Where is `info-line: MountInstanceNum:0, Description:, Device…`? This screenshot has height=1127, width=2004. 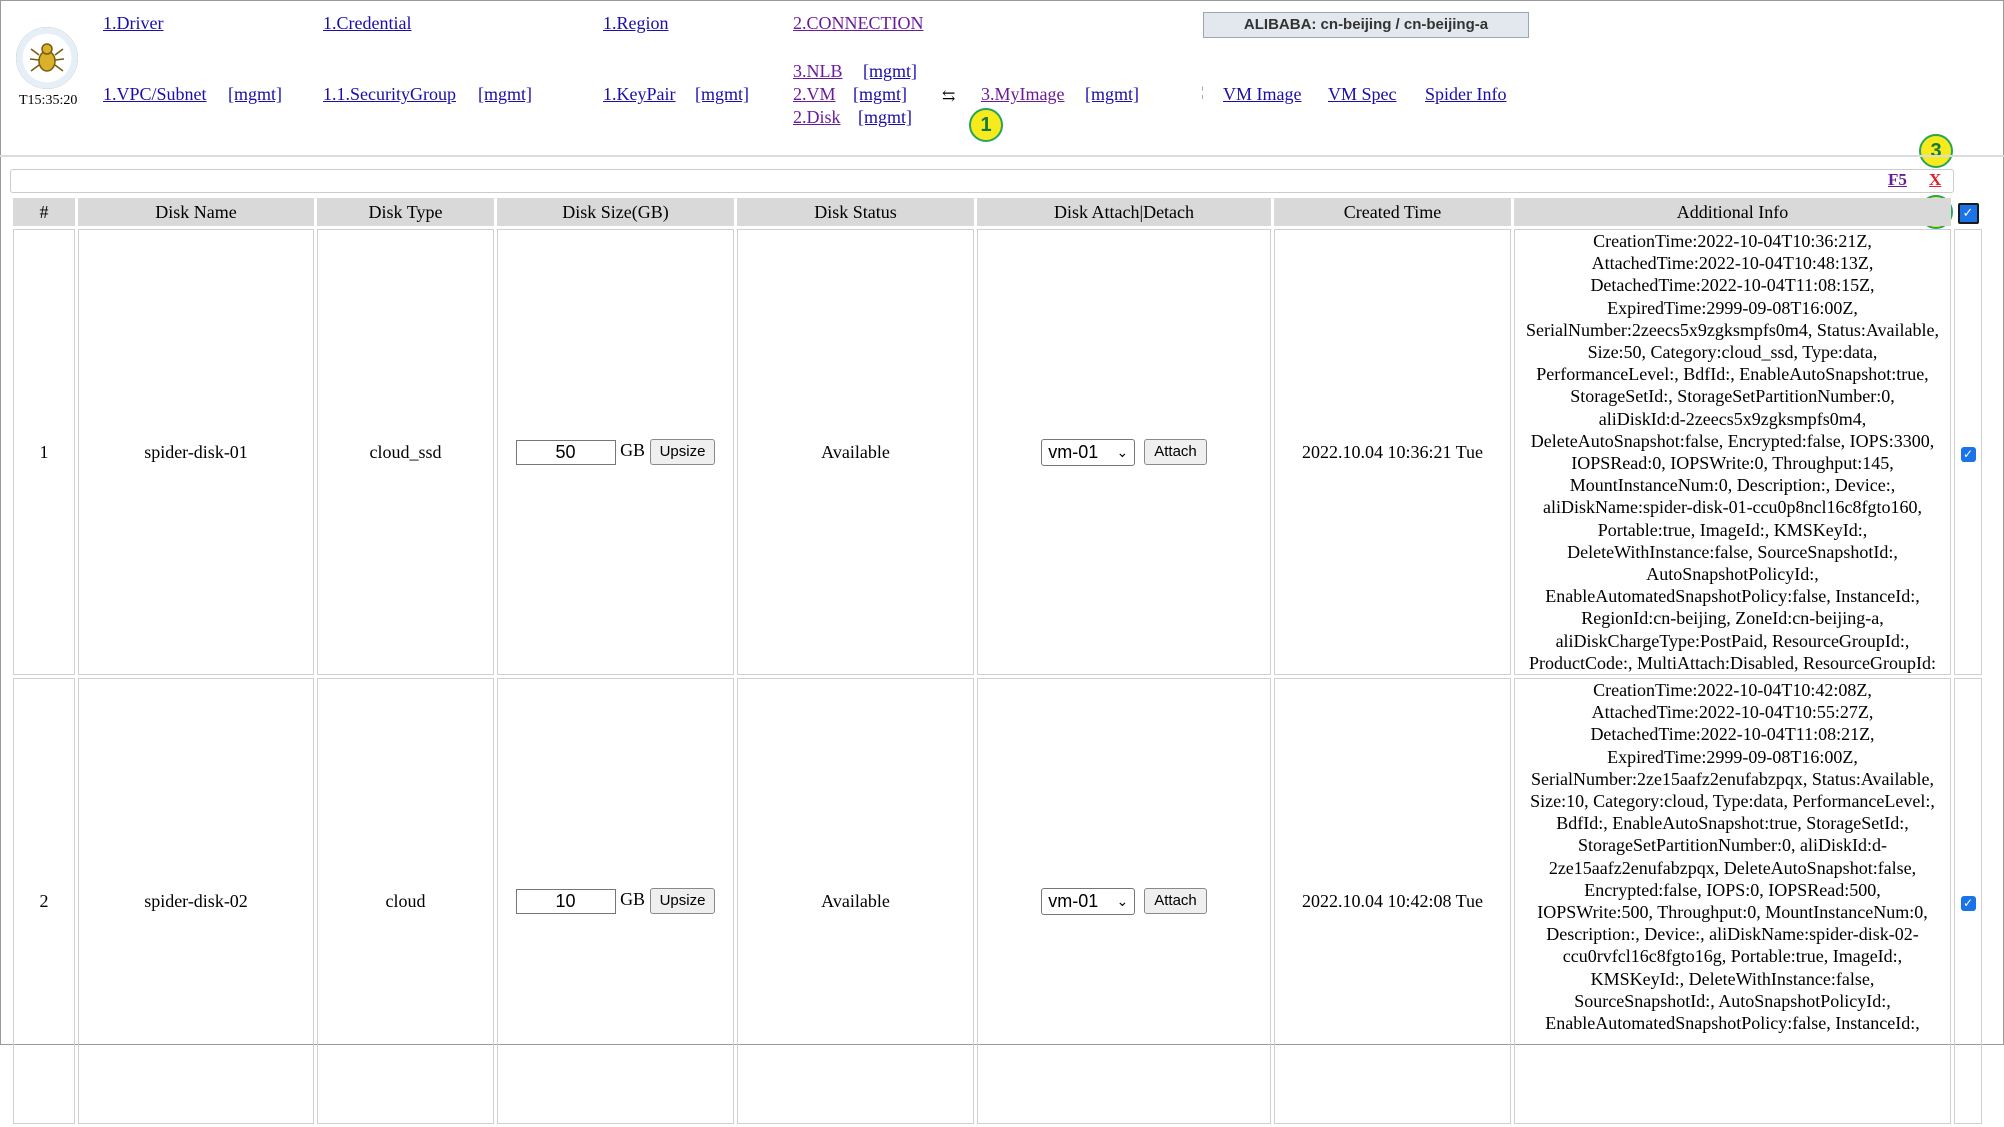
info-line: MountInstanceNum:0, Description:, Device… is located at coordinates (1732, 485).